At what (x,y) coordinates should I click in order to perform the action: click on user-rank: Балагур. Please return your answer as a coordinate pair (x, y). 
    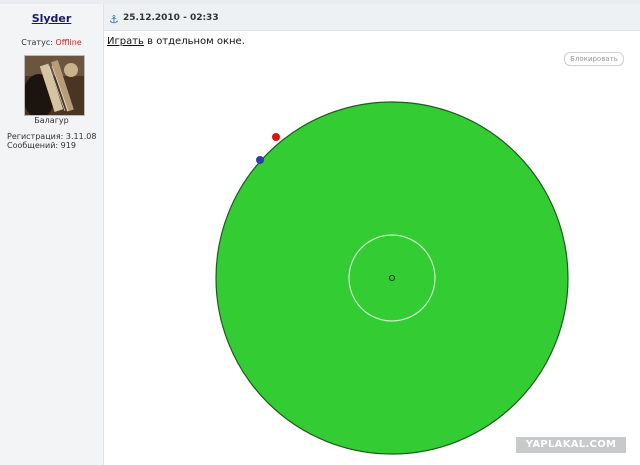
    Looking at the image, I should click on (51, 120).